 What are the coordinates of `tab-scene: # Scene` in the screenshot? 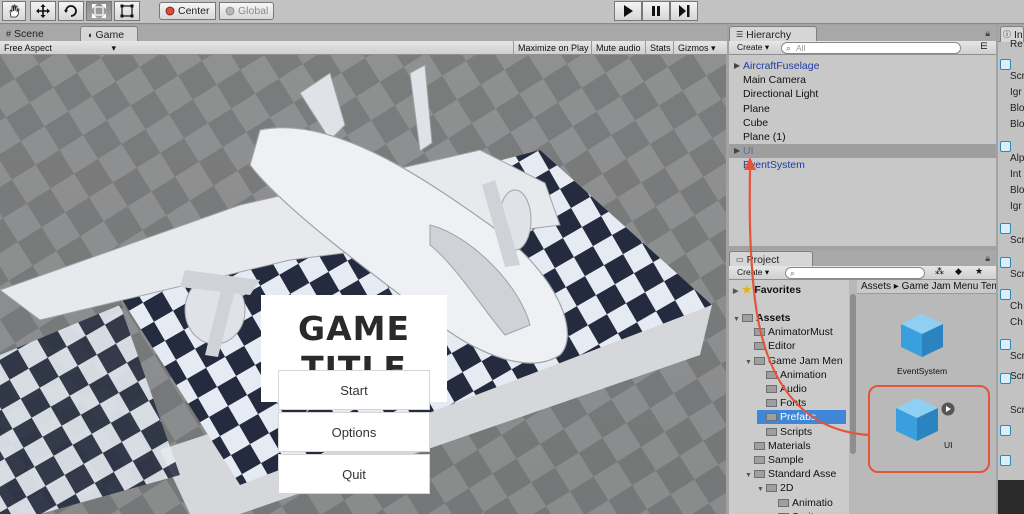 It's located at (25, 34).